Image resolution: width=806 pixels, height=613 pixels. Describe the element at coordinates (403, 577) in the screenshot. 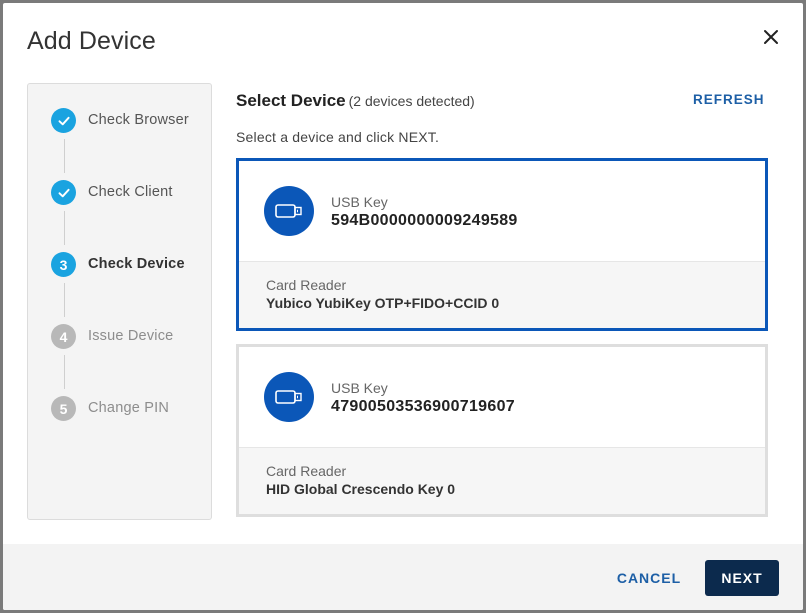

I see `dialog-footer: CANCEL NEXT` at that location.